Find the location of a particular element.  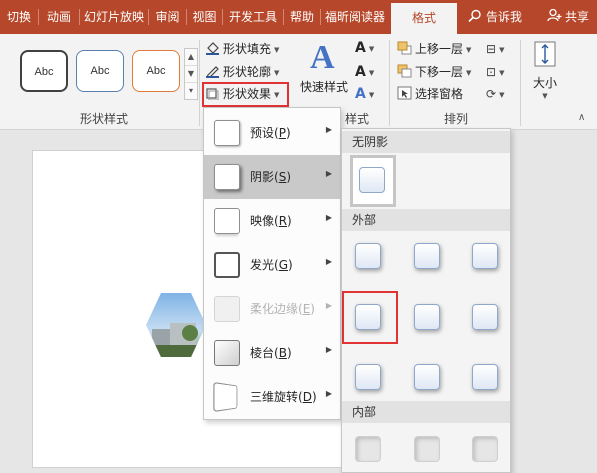

tab-help: 帮助 is located at coordinates (302, 17).